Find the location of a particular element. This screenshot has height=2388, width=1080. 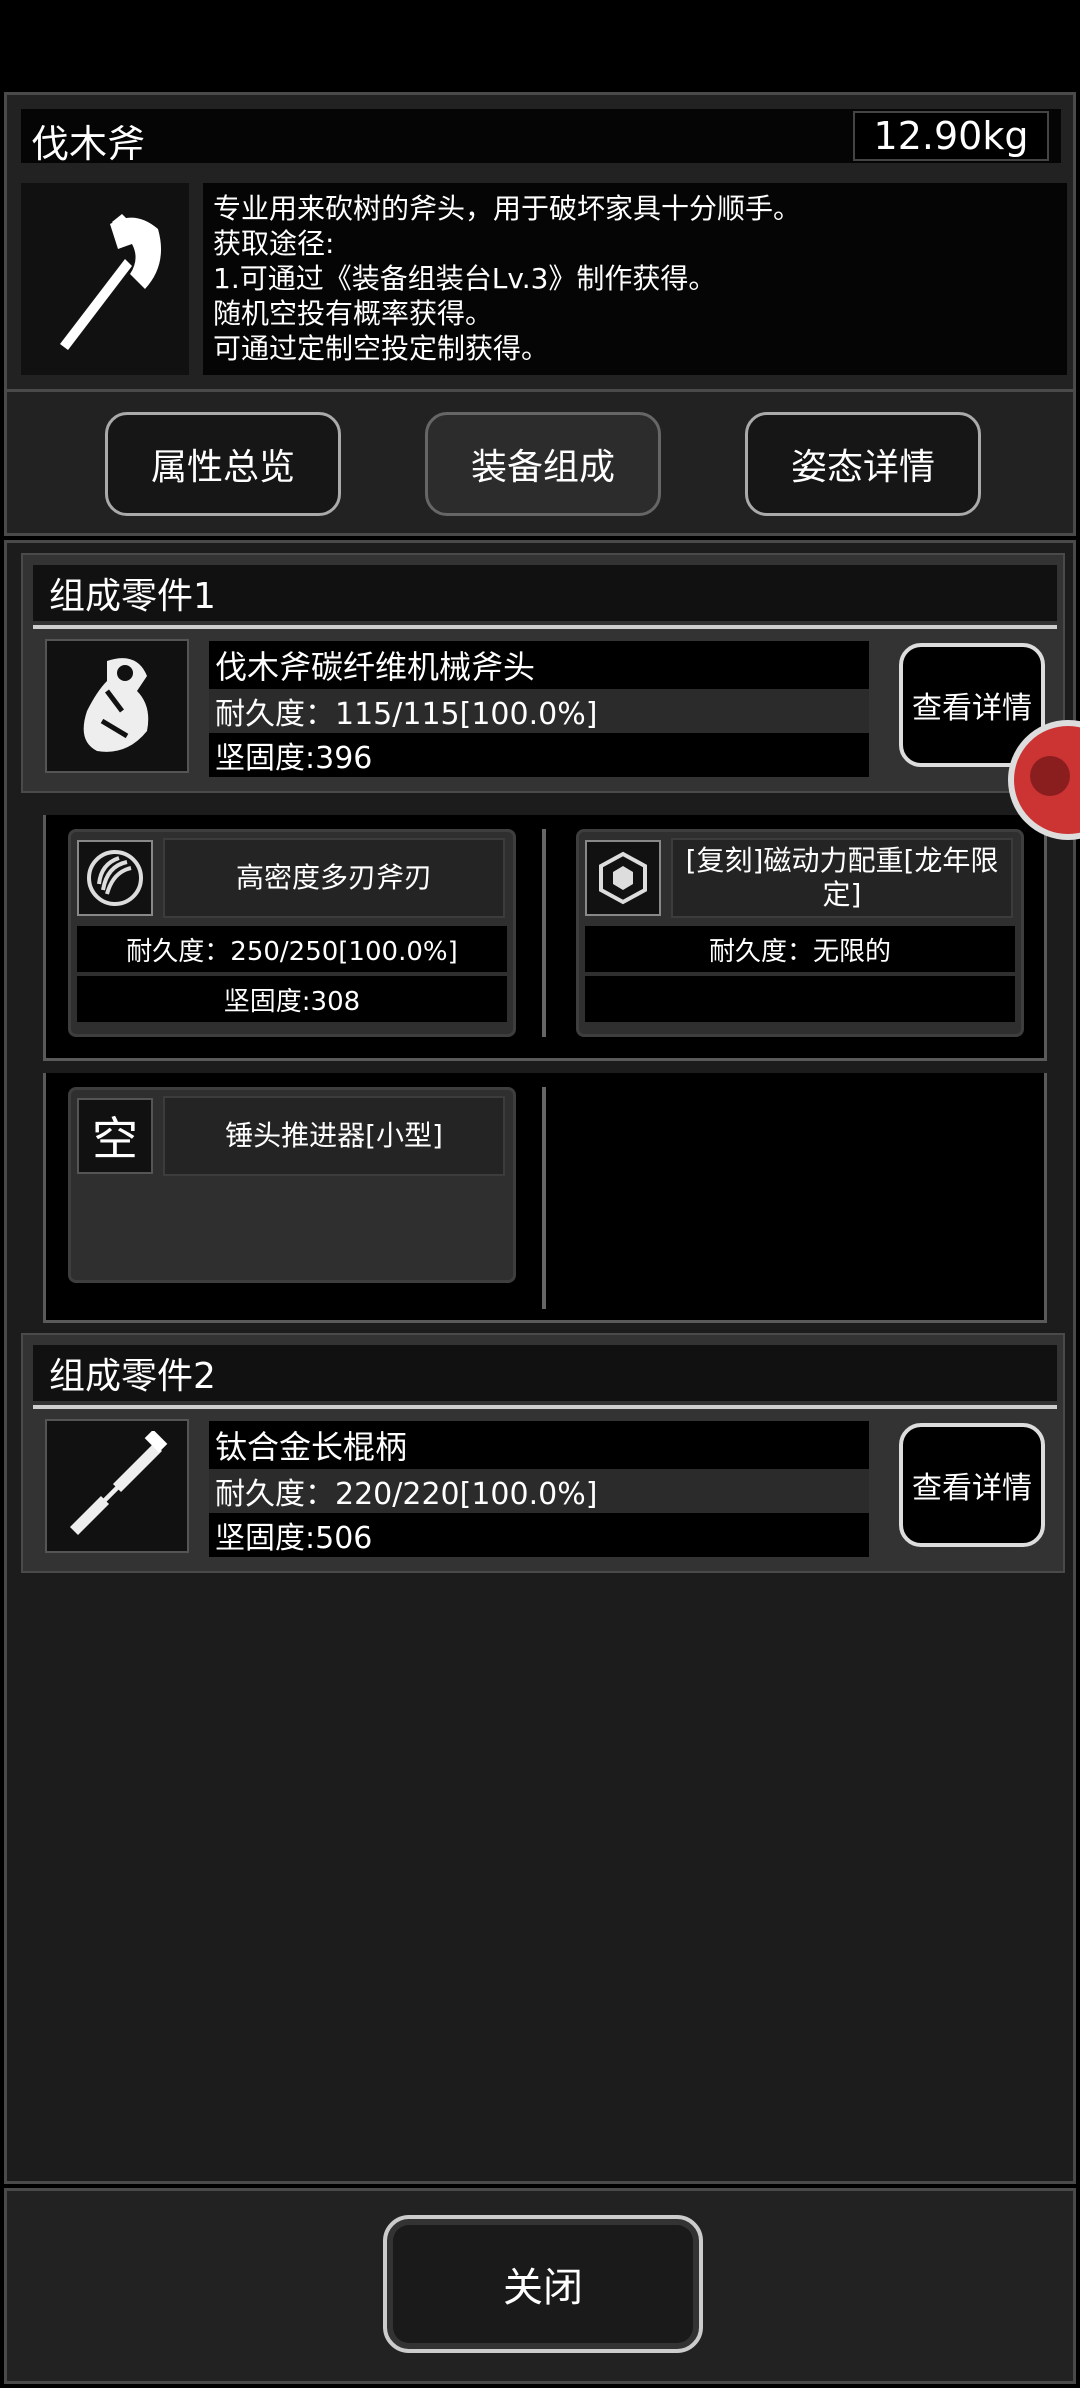

desc-line: 专业用来砍树的斧头，用于破坏家具十分顺手。 is located at coordinates (507, 208).